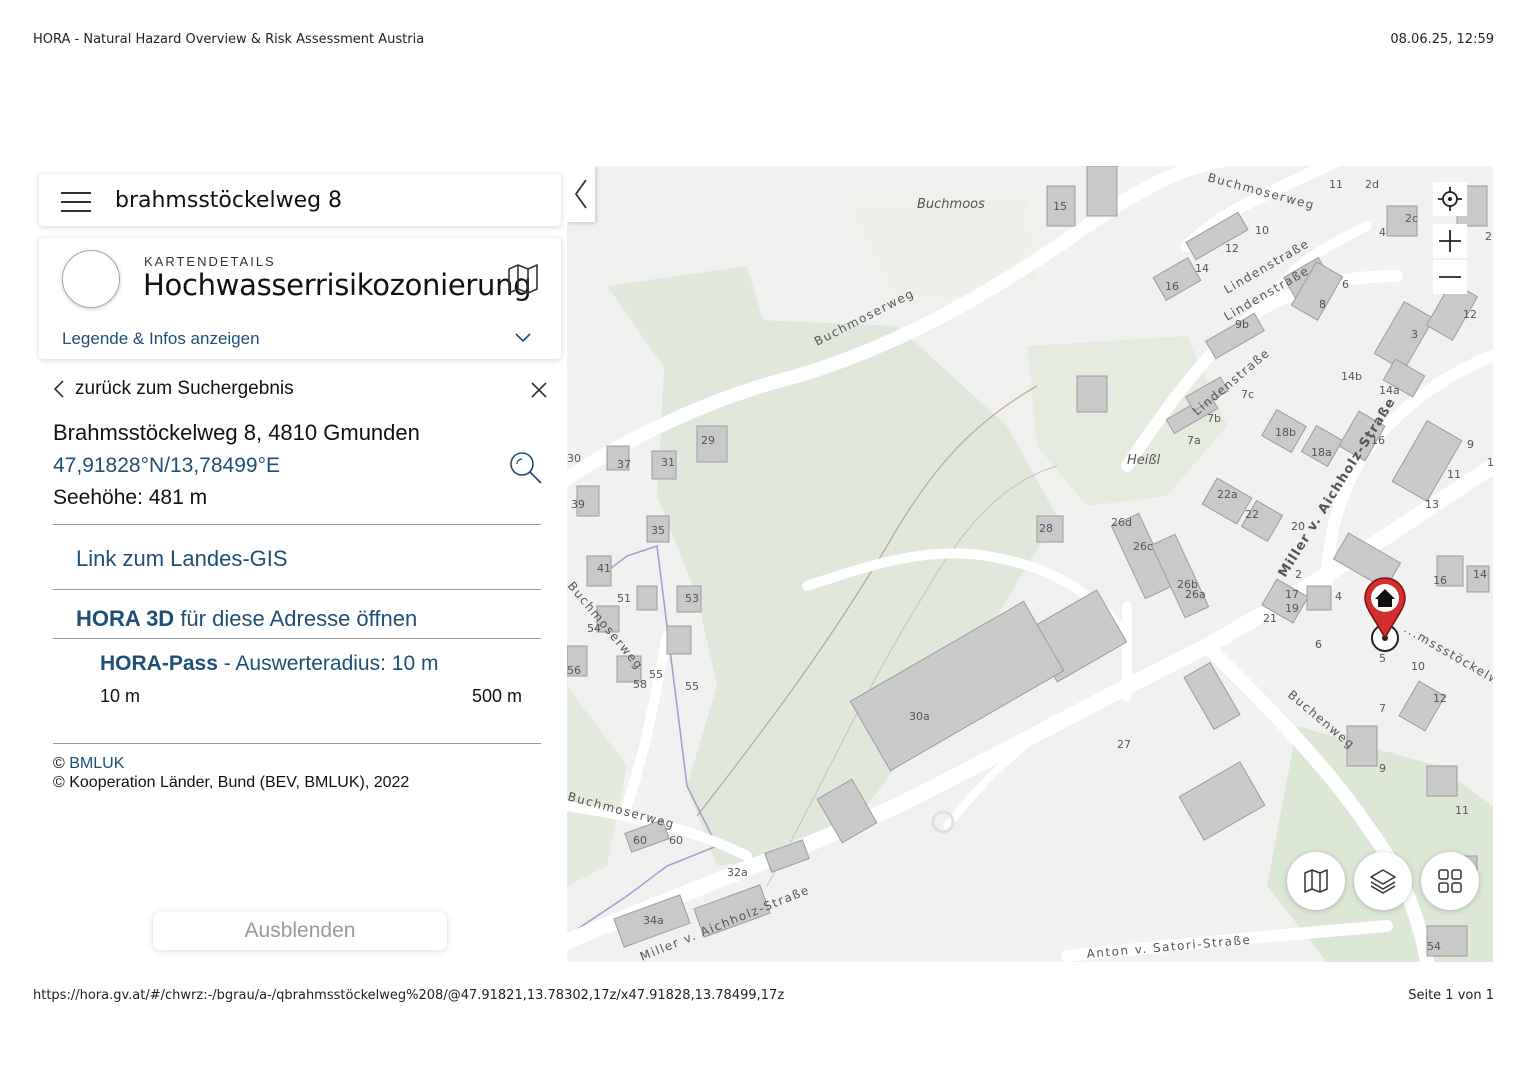 The width and height of the screenshot is (1527, 1080). What do you see at coordinates (228, 200) in the screenshot?
I see `search-input: brahmsstöckelweg 8` at bounding box center [228, 200].